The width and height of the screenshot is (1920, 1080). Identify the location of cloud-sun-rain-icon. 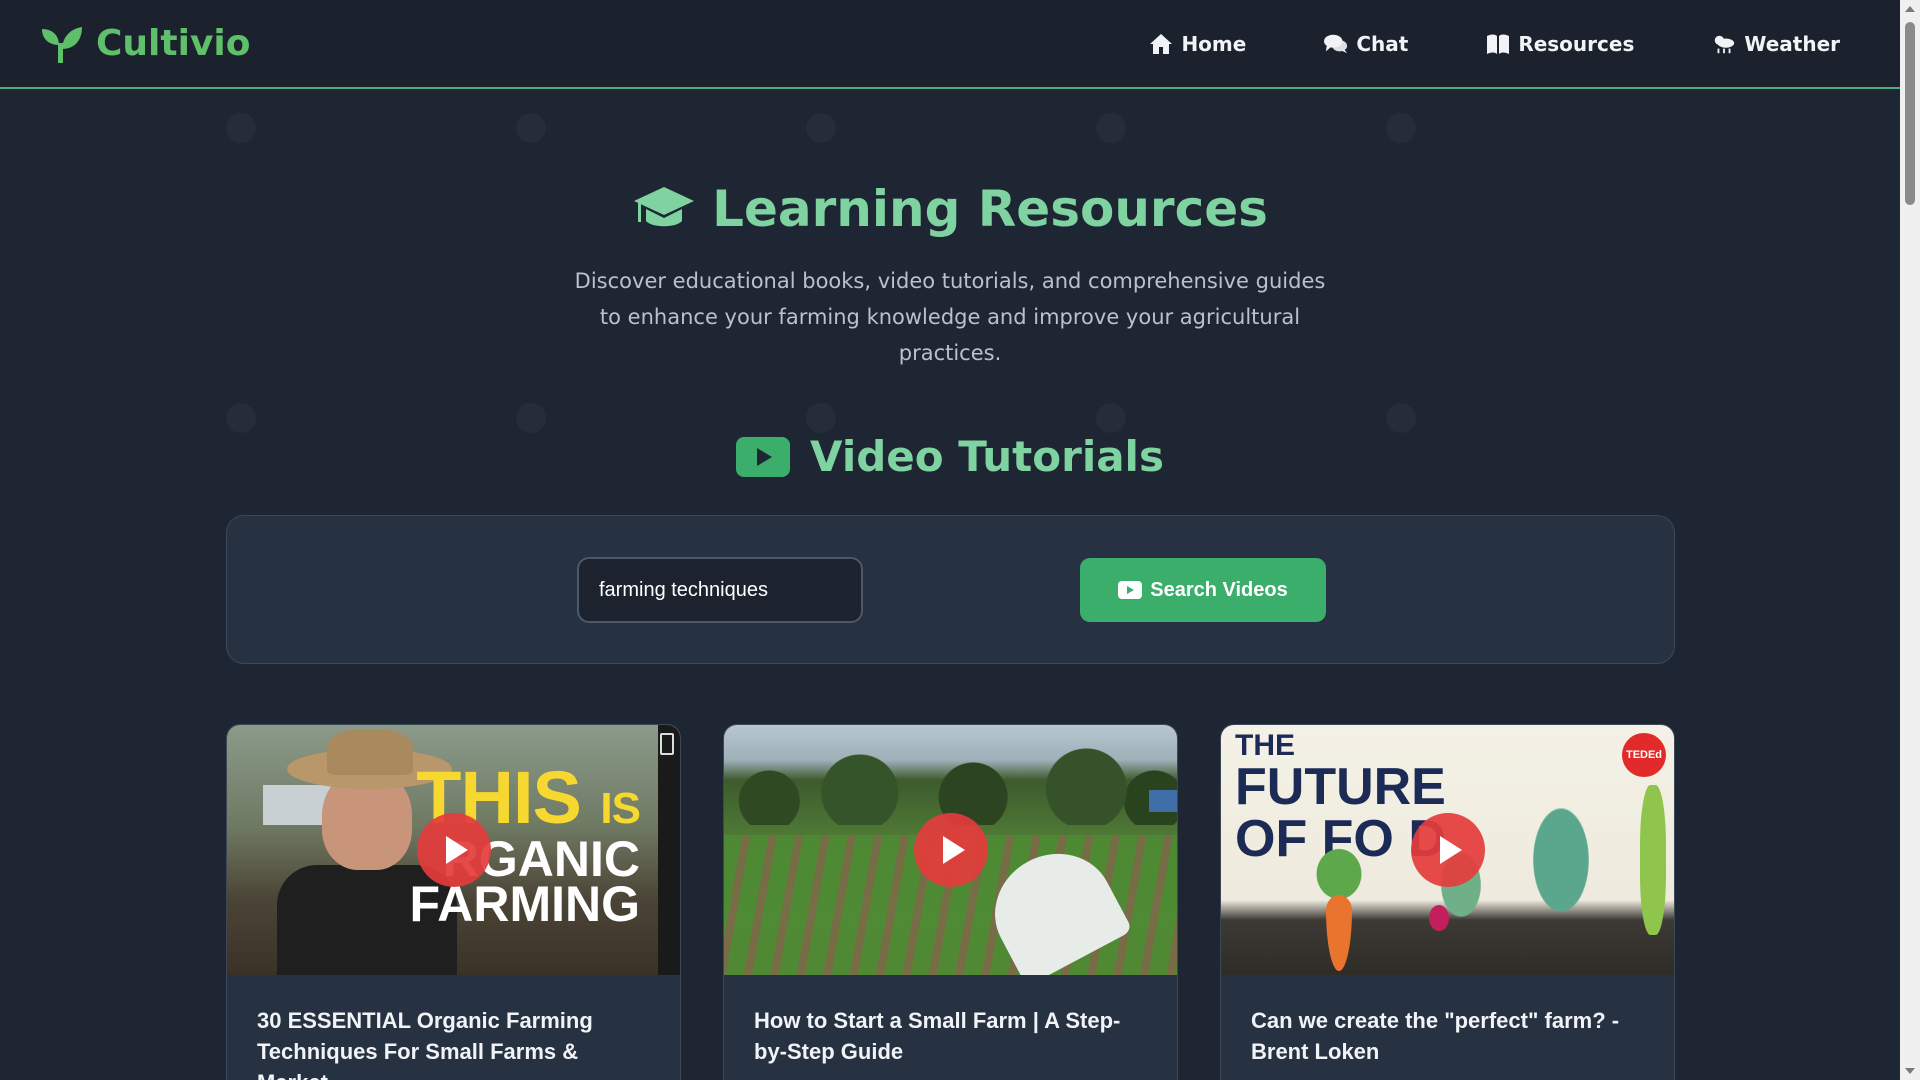
(1725, 44).